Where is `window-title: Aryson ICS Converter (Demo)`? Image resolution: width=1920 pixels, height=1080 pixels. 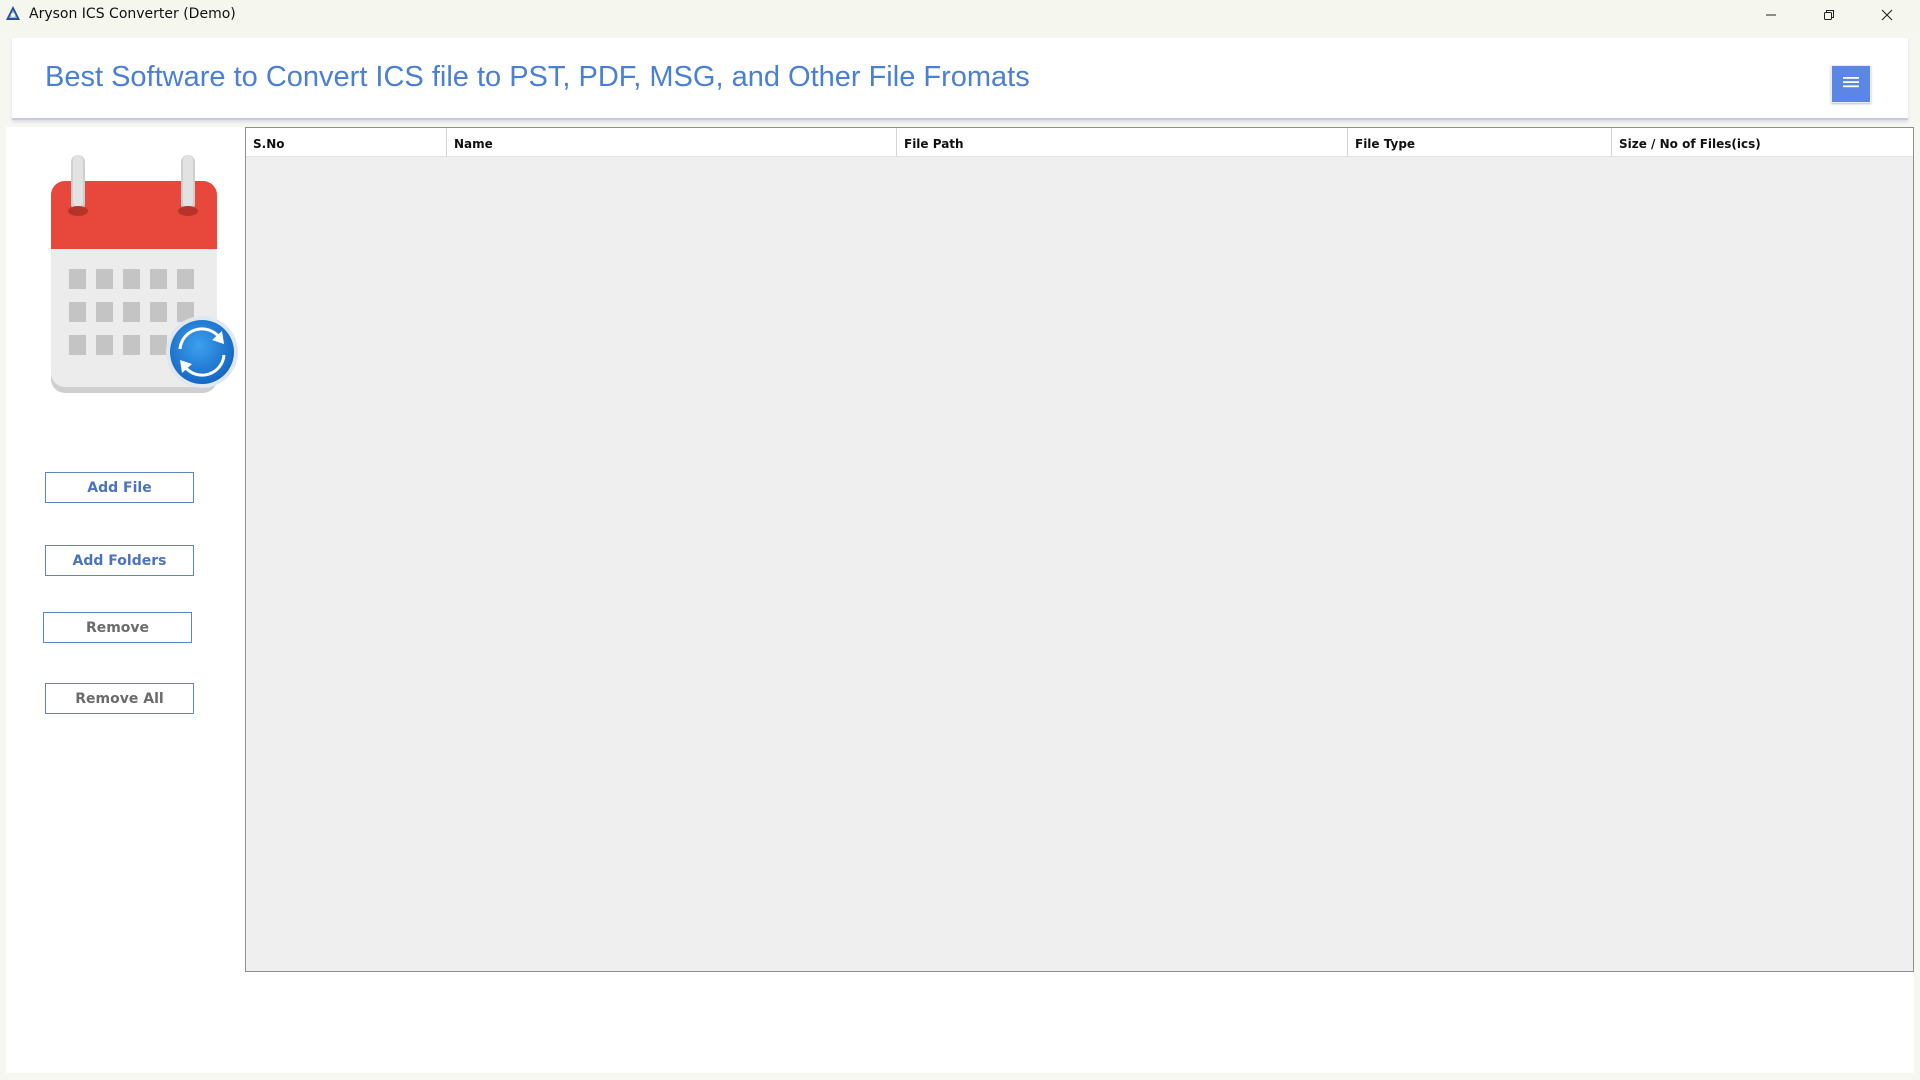
window-title: Aryson ICS Converter (Demo) is located at coordinates (132, 14).